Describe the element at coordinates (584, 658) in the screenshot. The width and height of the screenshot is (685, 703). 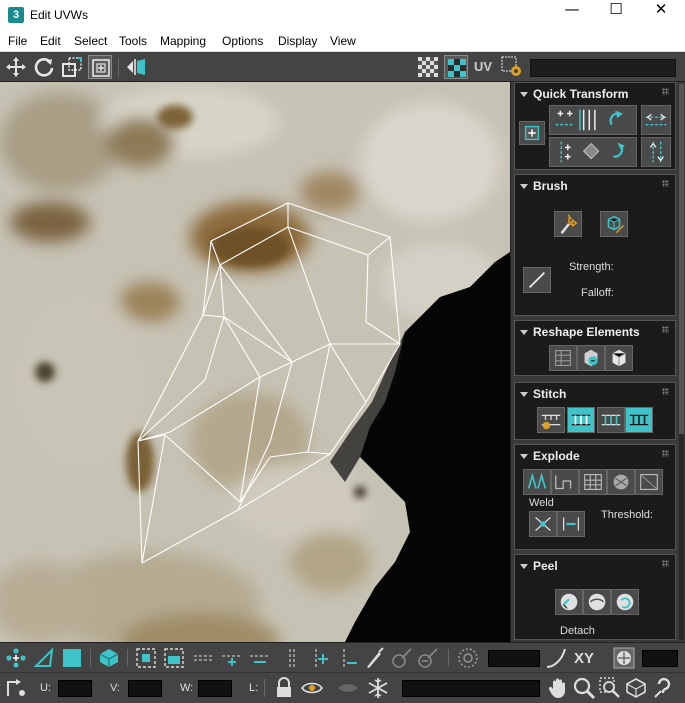
I see `xy-space-label: XY` at that location.